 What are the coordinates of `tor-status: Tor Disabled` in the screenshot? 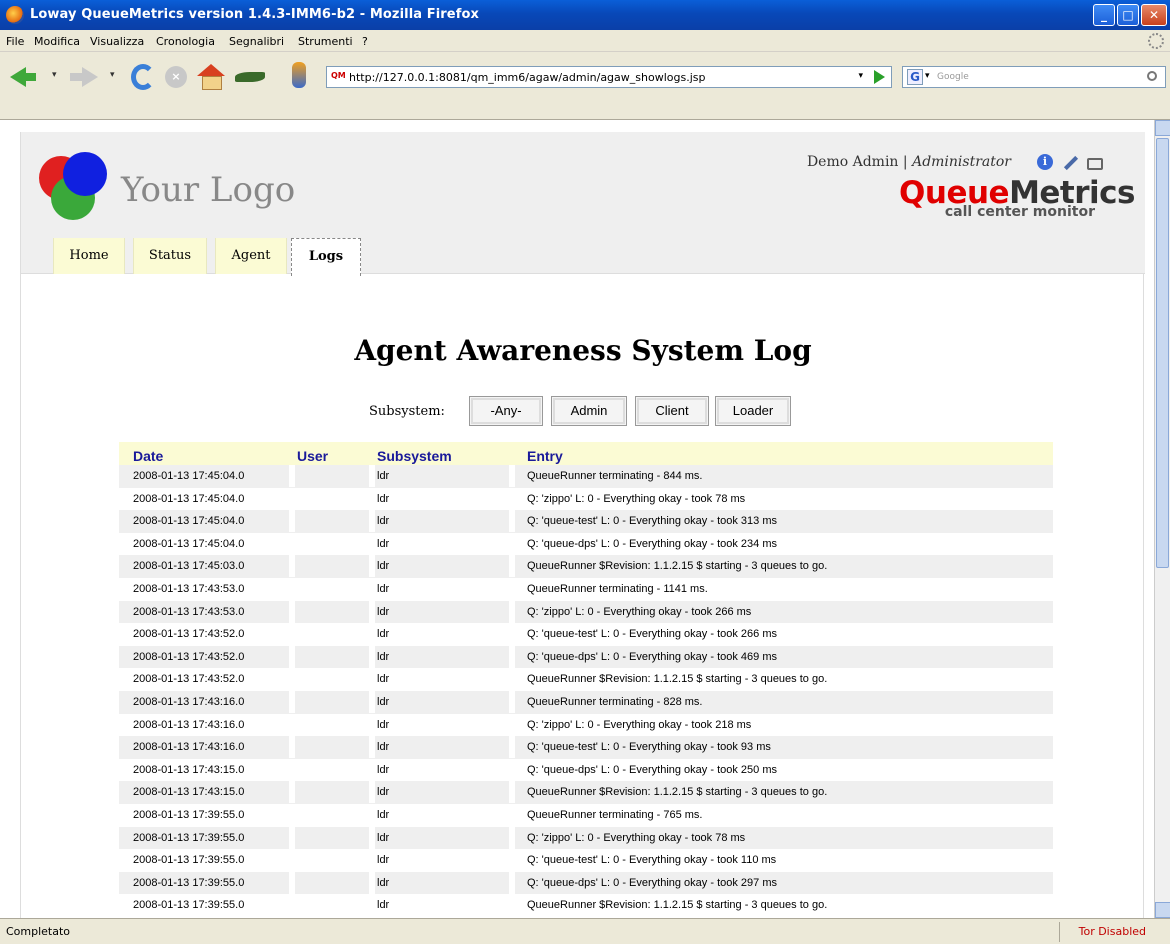 It's located at (1112, 931).